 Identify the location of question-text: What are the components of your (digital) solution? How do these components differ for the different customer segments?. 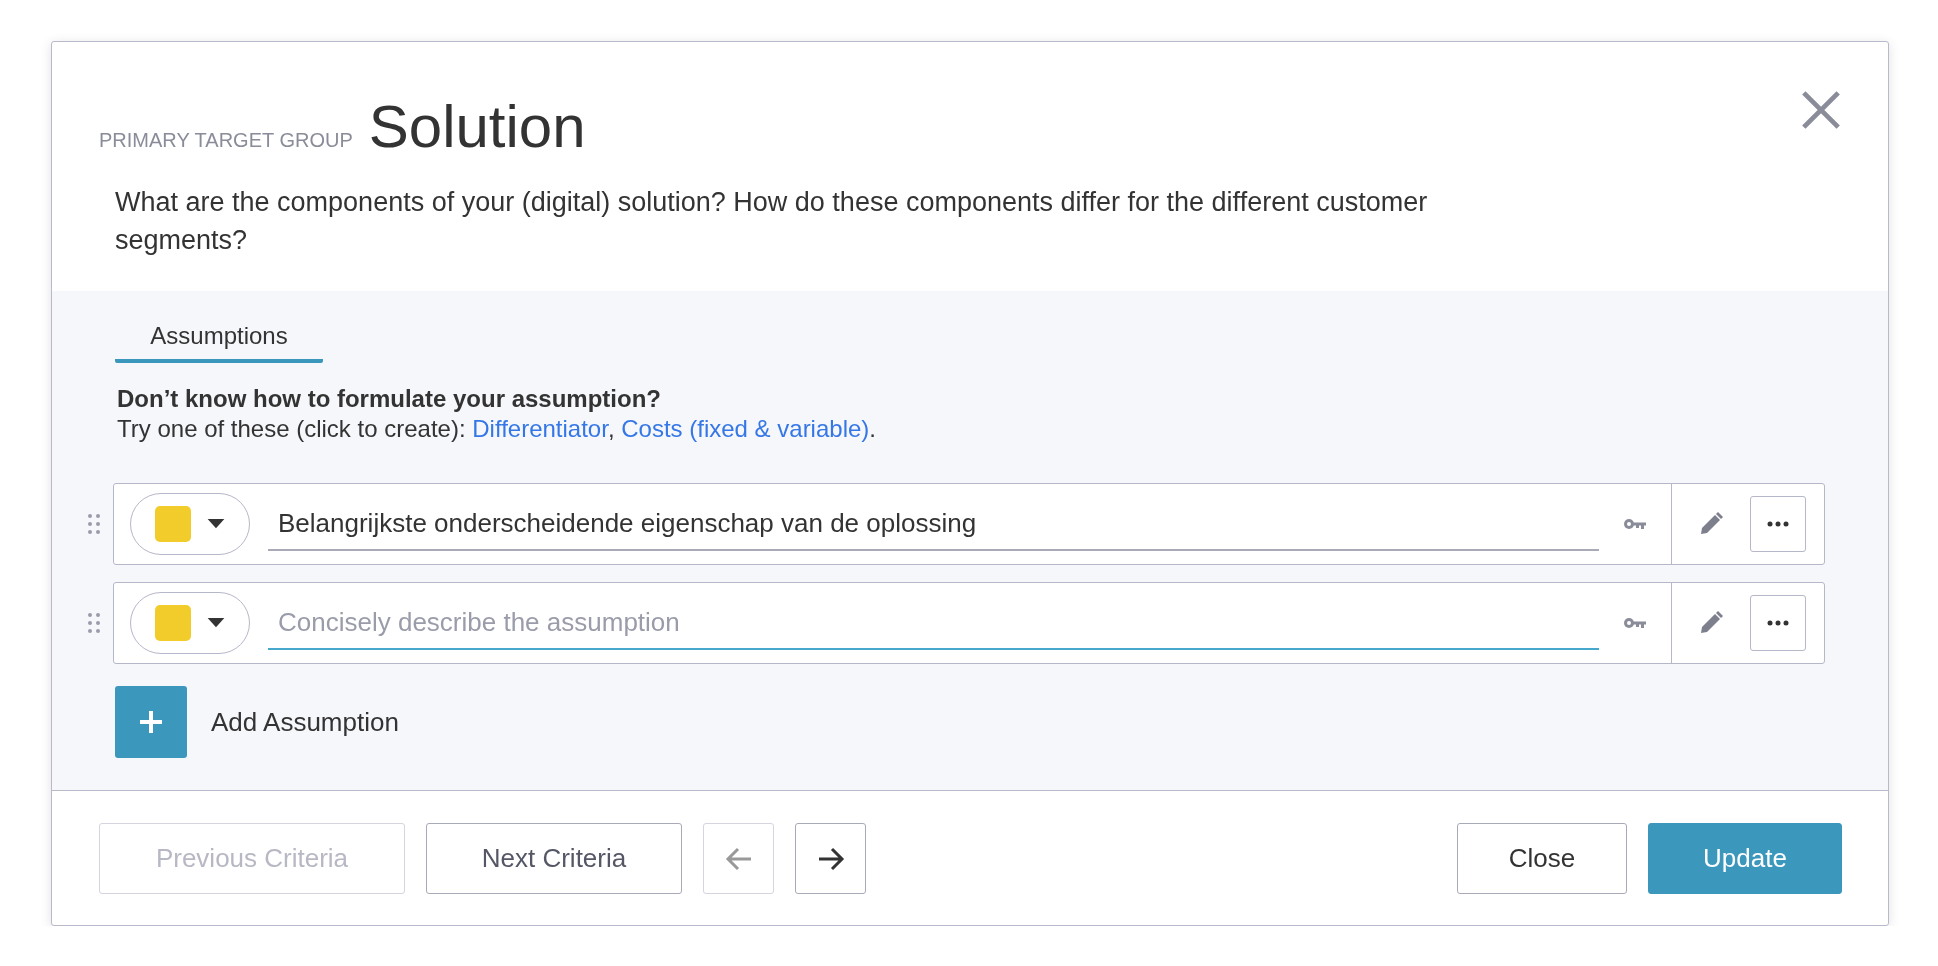
(772, 221).